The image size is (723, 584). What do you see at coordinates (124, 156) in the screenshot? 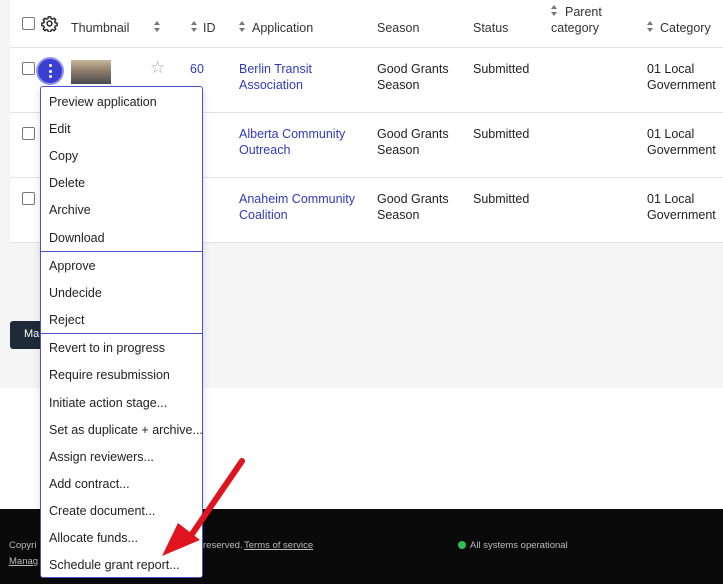
I see `menu-item-copy: Copy` at bounding box center [124, 156].